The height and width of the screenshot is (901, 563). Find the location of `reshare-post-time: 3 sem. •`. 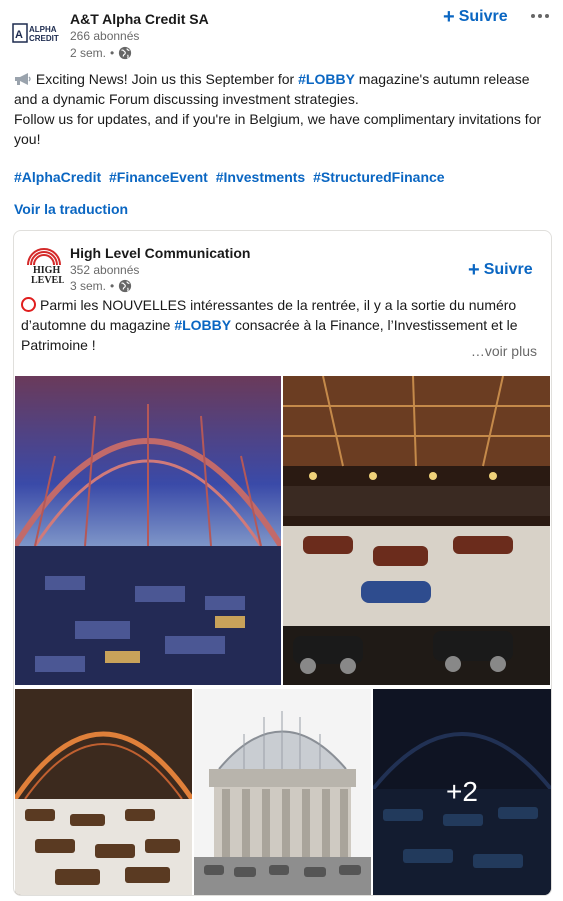

reshare-post-time: 3 sem. • is located at coordinates (101, 286).